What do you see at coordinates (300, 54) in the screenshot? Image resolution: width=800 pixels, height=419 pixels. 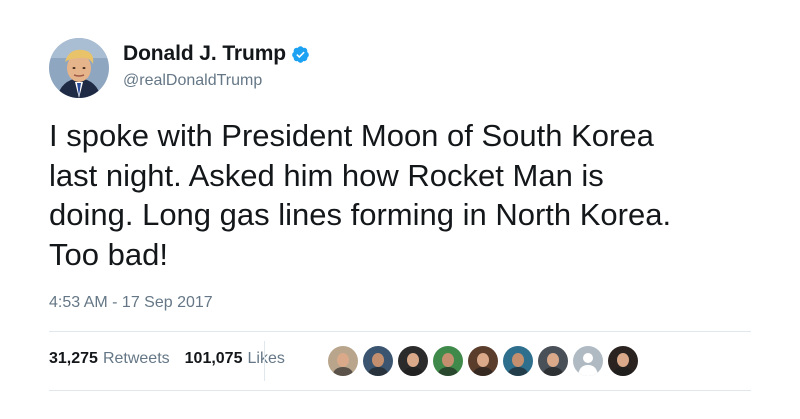 I see `verified-badge-icon` at bounding box center [300, 54].